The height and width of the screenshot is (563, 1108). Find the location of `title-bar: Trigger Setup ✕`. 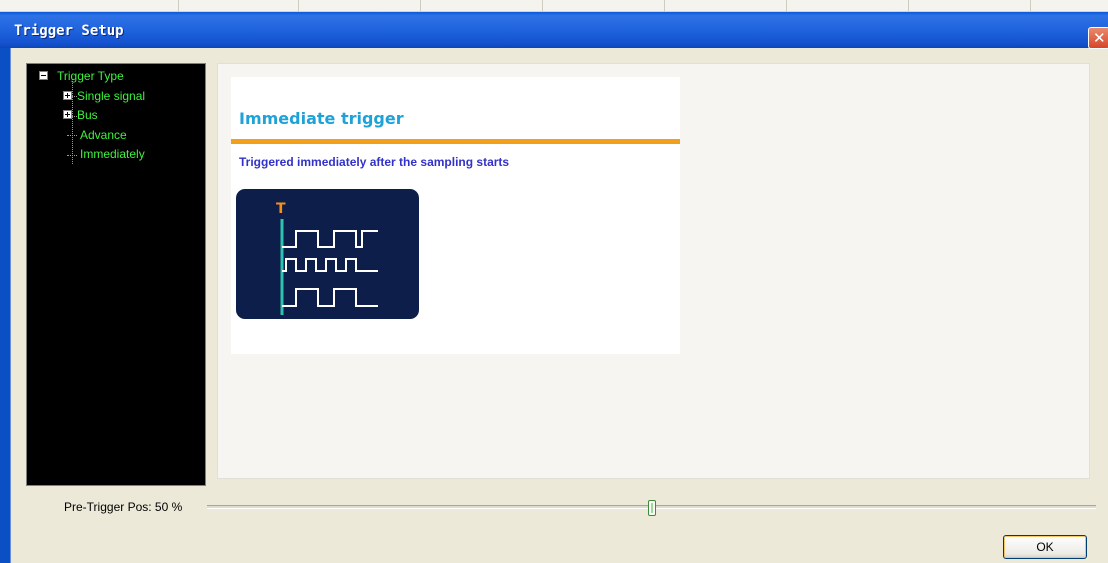

title-bar: Trigger Setup ✕ is located at coordinates (554, 30).